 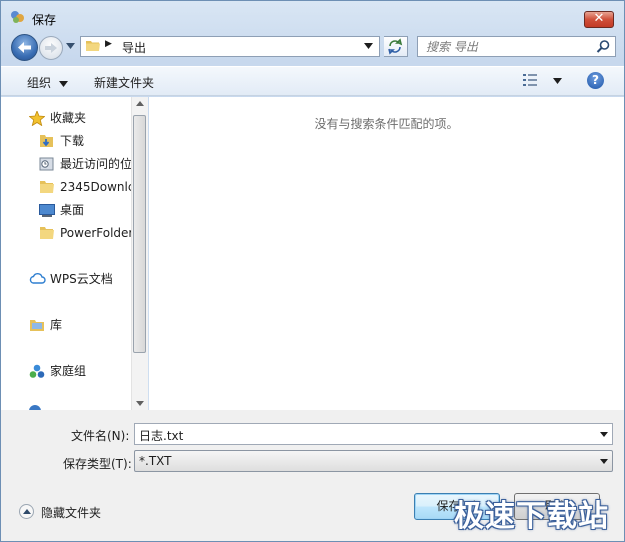 I want to click on collapse-icon, so click(x=26, y=511).